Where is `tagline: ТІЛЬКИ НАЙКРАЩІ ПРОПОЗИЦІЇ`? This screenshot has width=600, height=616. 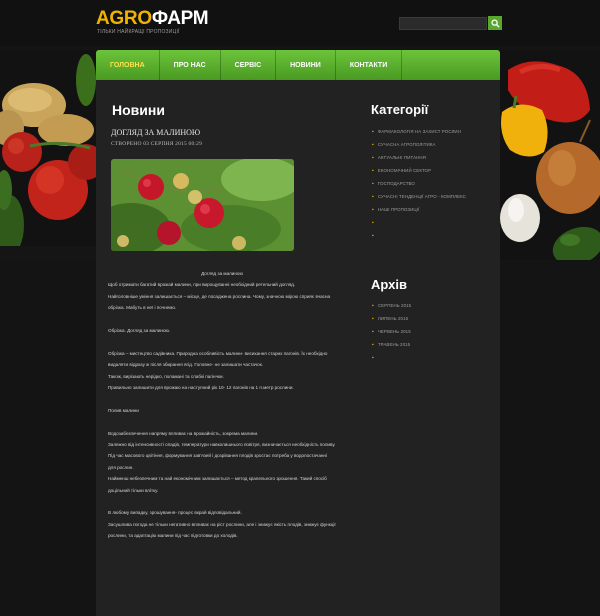 tagline: ТІЛЬКИ НАЙКРАЩІ ПРОПОЗИЦІЇ is located at coordinates (138, 32).